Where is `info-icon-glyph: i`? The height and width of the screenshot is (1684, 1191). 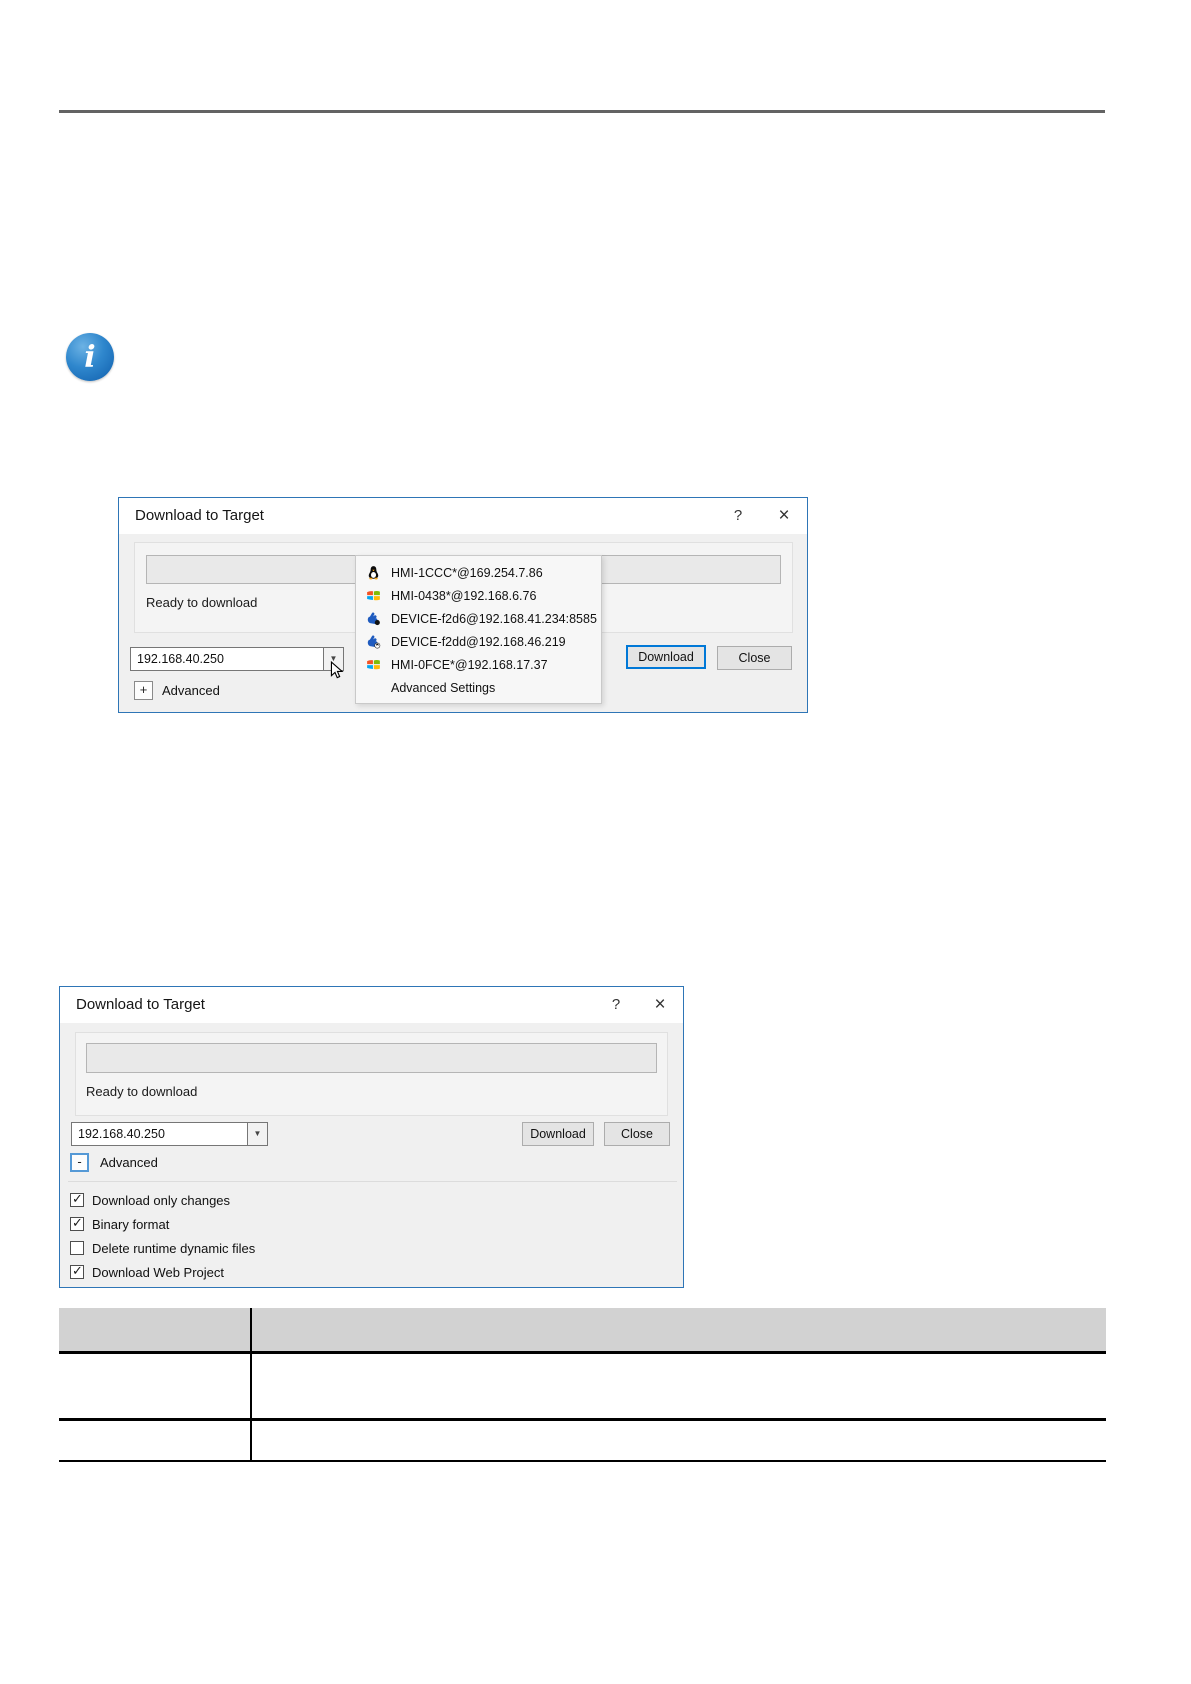 info-icon-glyph: i is located at coordinates (90, 357).